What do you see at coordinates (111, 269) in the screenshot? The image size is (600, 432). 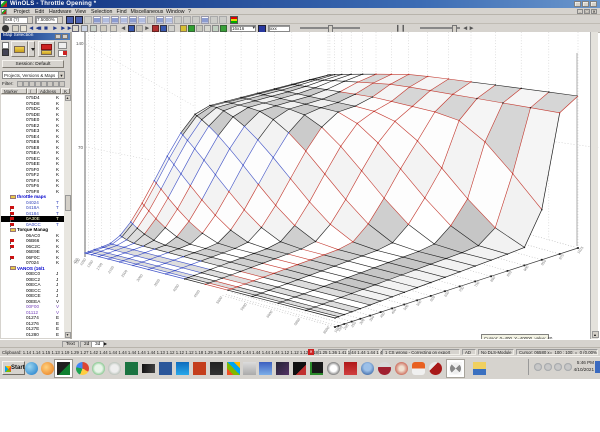 I see `svg-text: 2100` at bounding box center [111, 269].